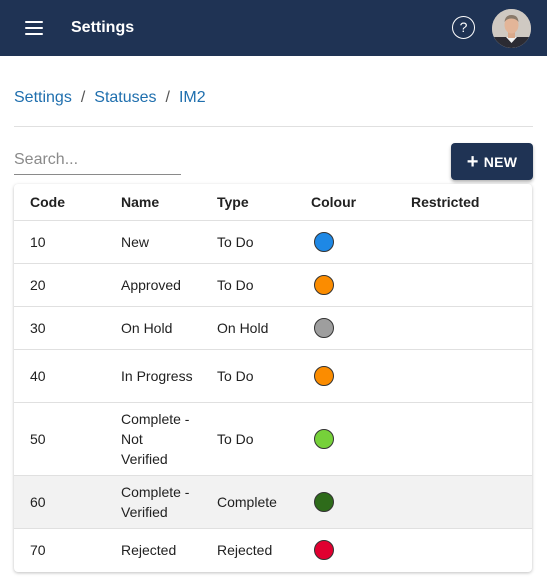 This screenshot has width=547, height=577. What do you see at coordinates (472, 161) in the screenshot?
I see `plus-icon: +` at bounding box center [472, 161].